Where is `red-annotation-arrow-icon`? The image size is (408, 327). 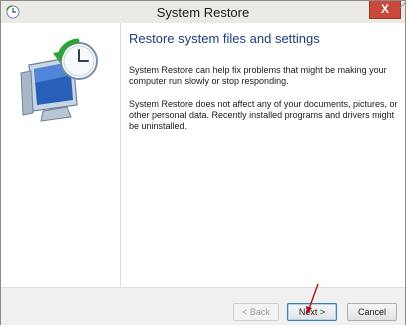
red-annotation-arrow-icon is located at coordinates (312, 298).